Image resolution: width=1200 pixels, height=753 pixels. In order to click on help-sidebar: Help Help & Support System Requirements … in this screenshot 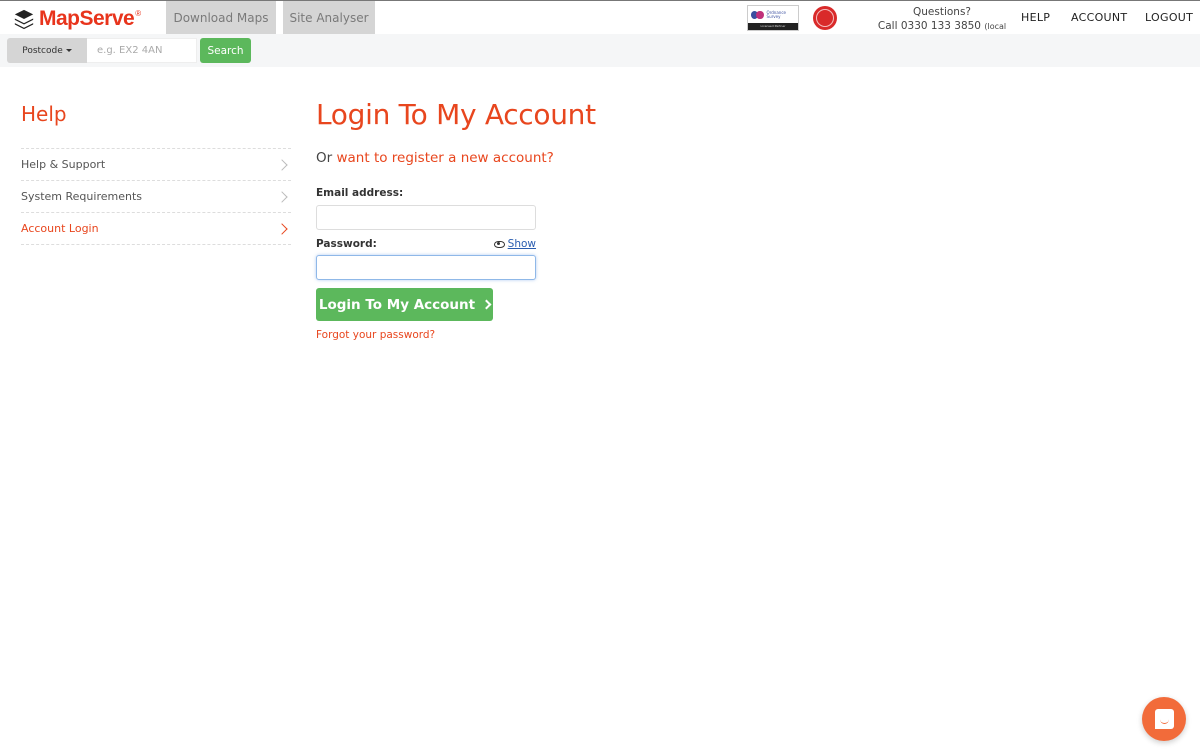, I will do `click(156, 173)`.